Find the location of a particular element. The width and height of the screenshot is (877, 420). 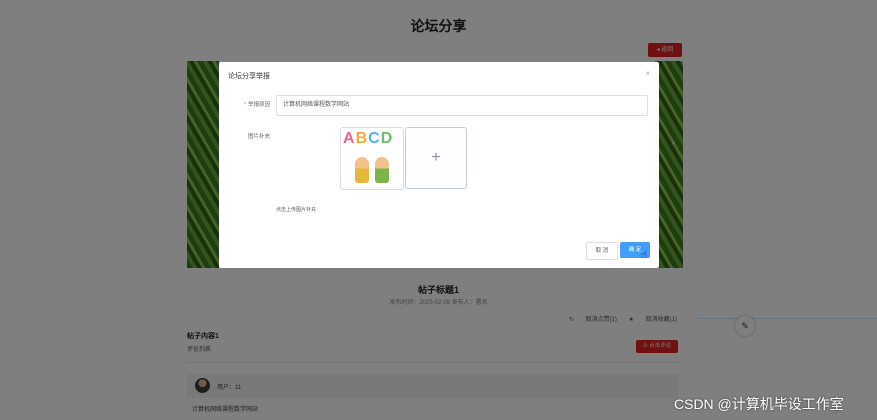

dialog-title: 论坛分享举报 is located at coordinates (249, 76).